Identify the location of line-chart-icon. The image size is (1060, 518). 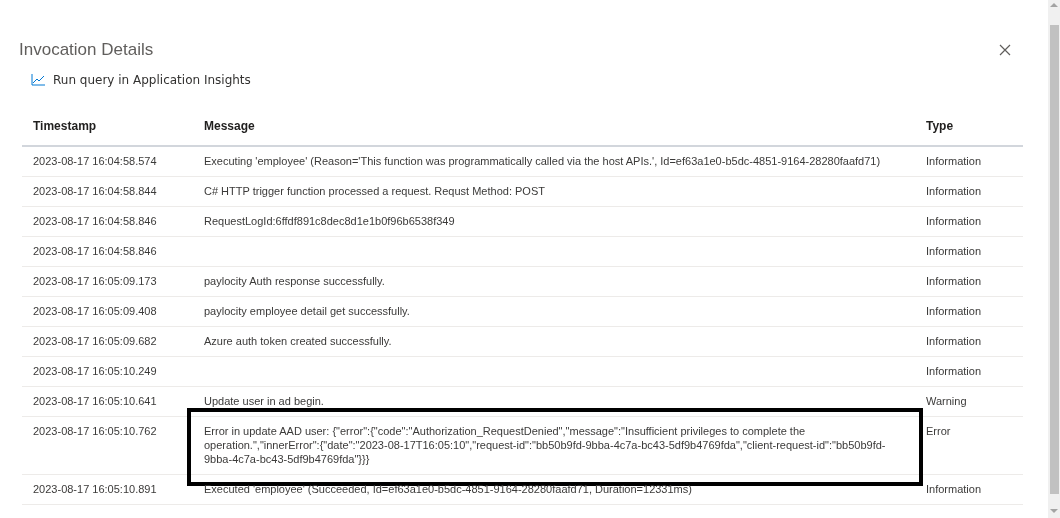
(38, 80).